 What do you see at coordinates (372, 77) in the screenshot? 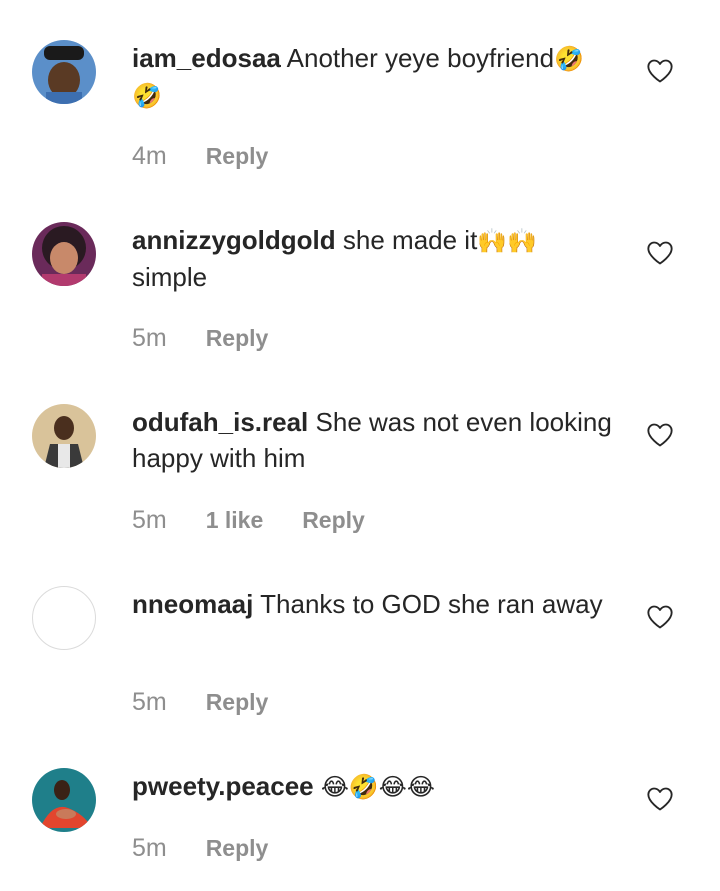
I see `comment-body: iam_edosaa Another yeye boyfriend🤣🤣` at bounding box center [372, 77].